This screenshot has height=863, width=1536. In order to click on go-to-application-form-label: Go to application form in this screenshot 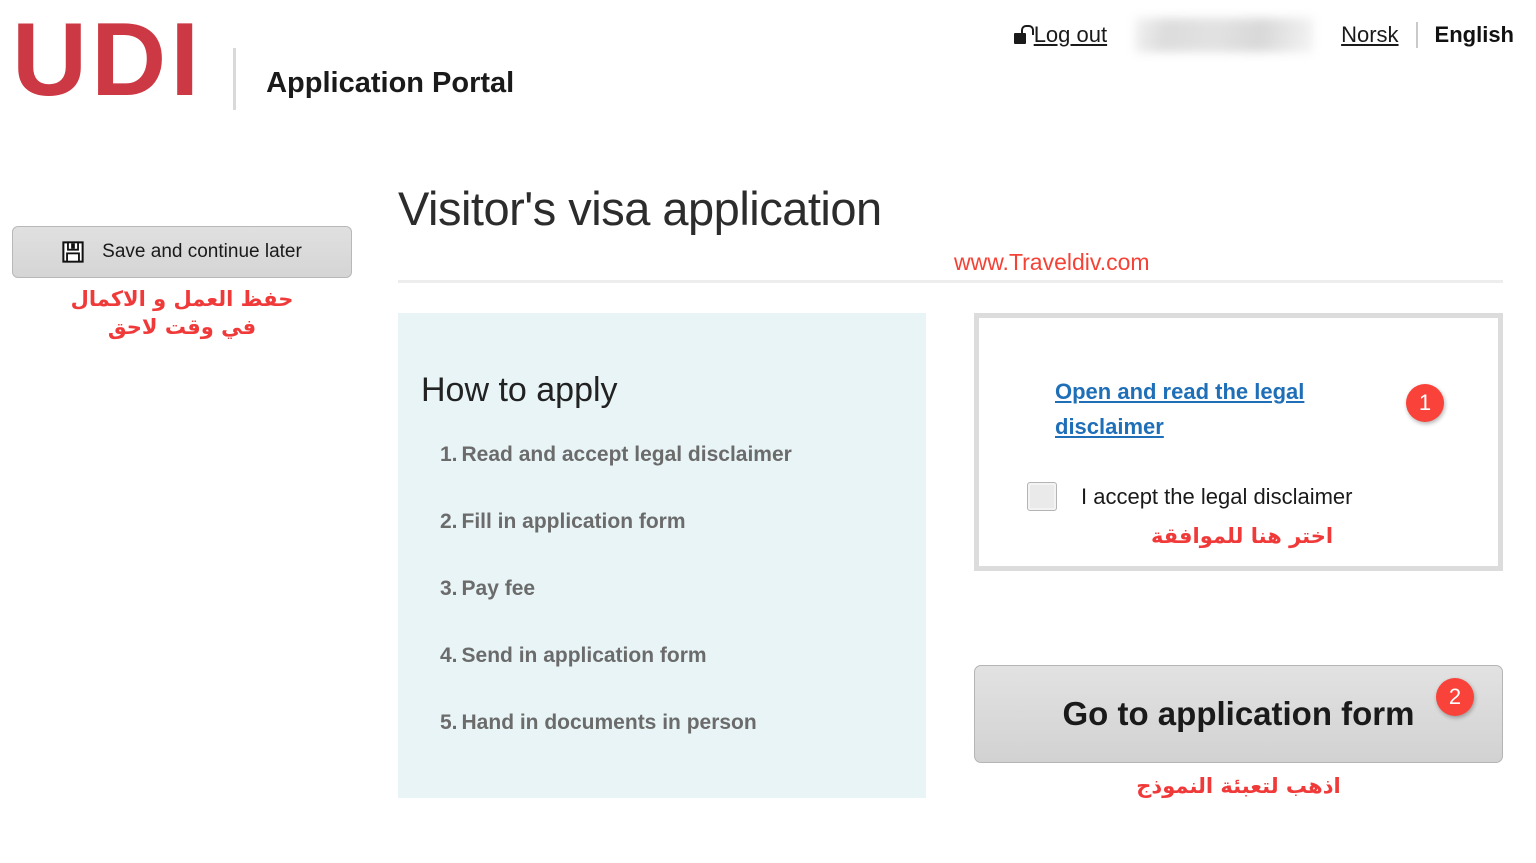, I will do `click(1238, 713)`.